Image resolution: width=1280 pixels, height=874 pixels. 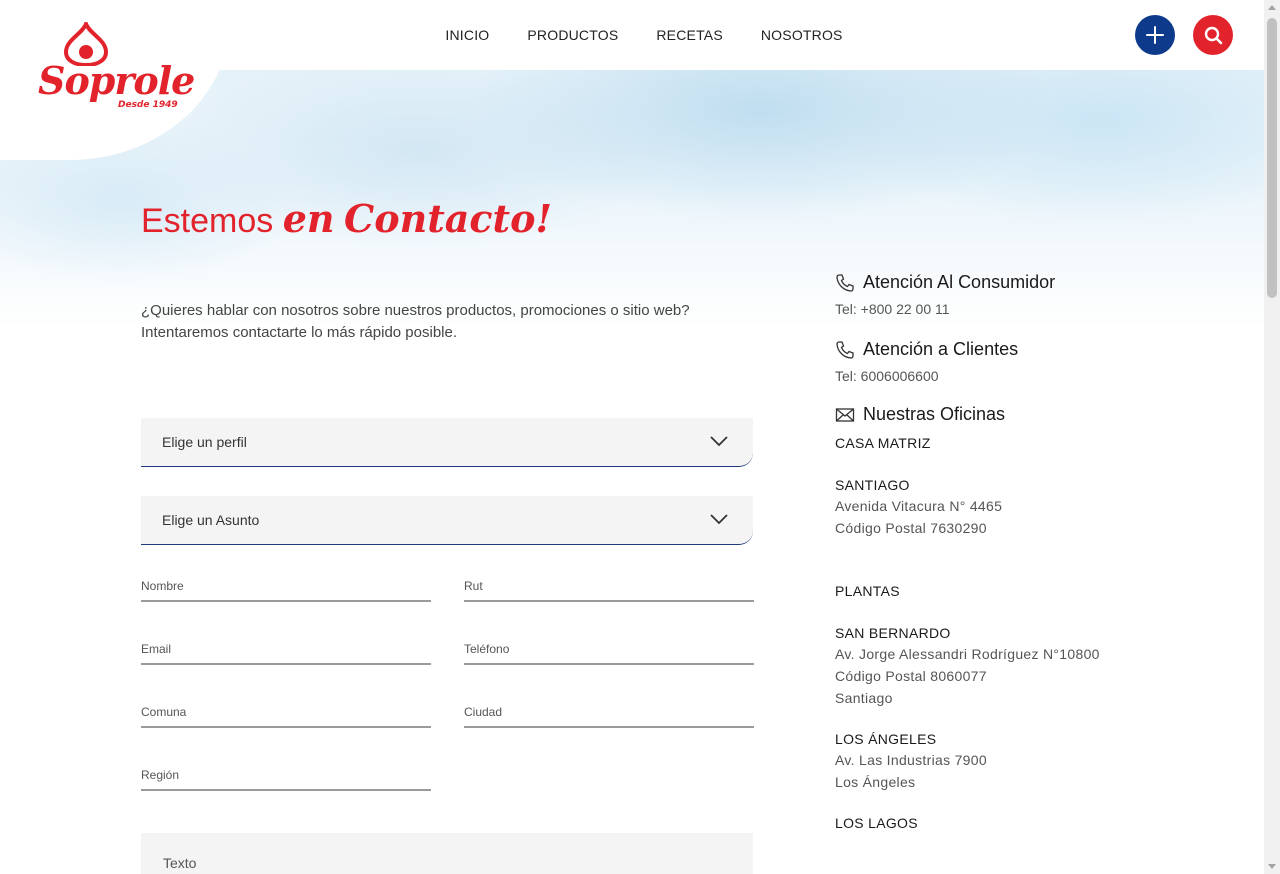 I want to click on santiago-postal: Código Postal 7630290, so click(x=911, y=528).